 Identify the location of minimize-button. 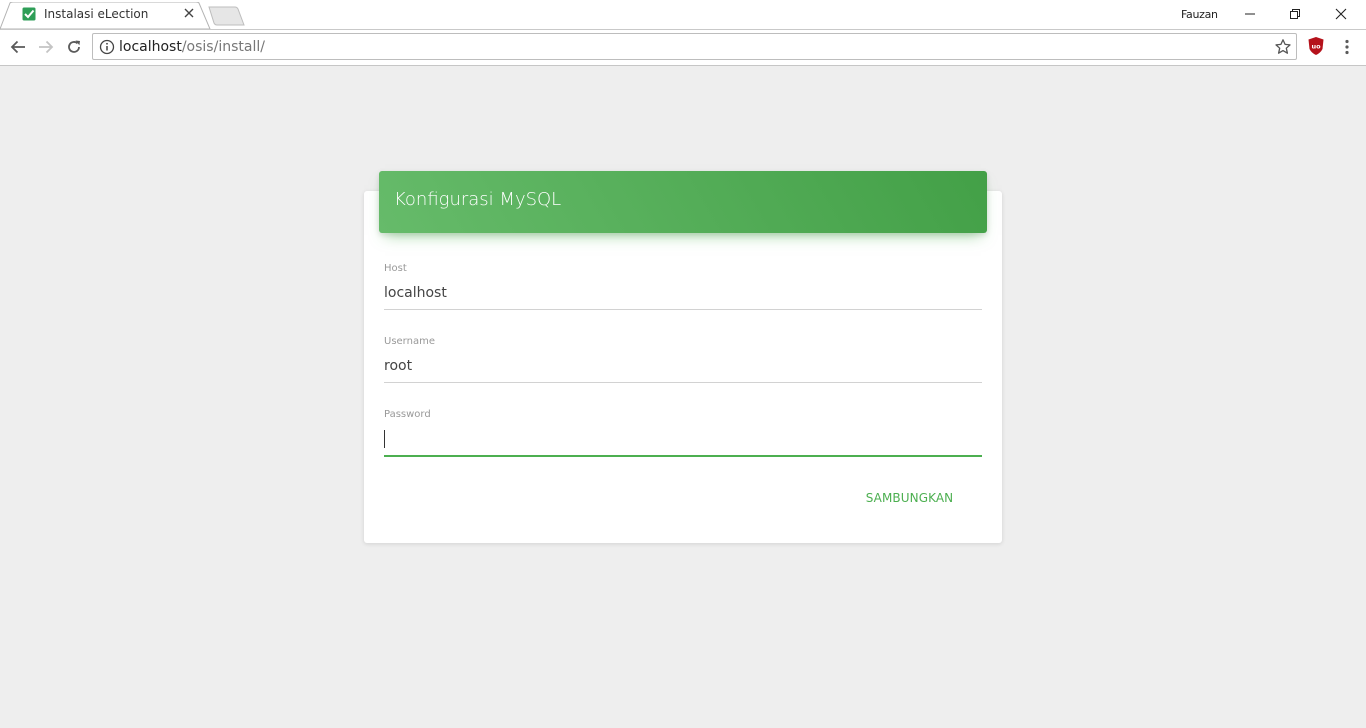
(1249, 14).